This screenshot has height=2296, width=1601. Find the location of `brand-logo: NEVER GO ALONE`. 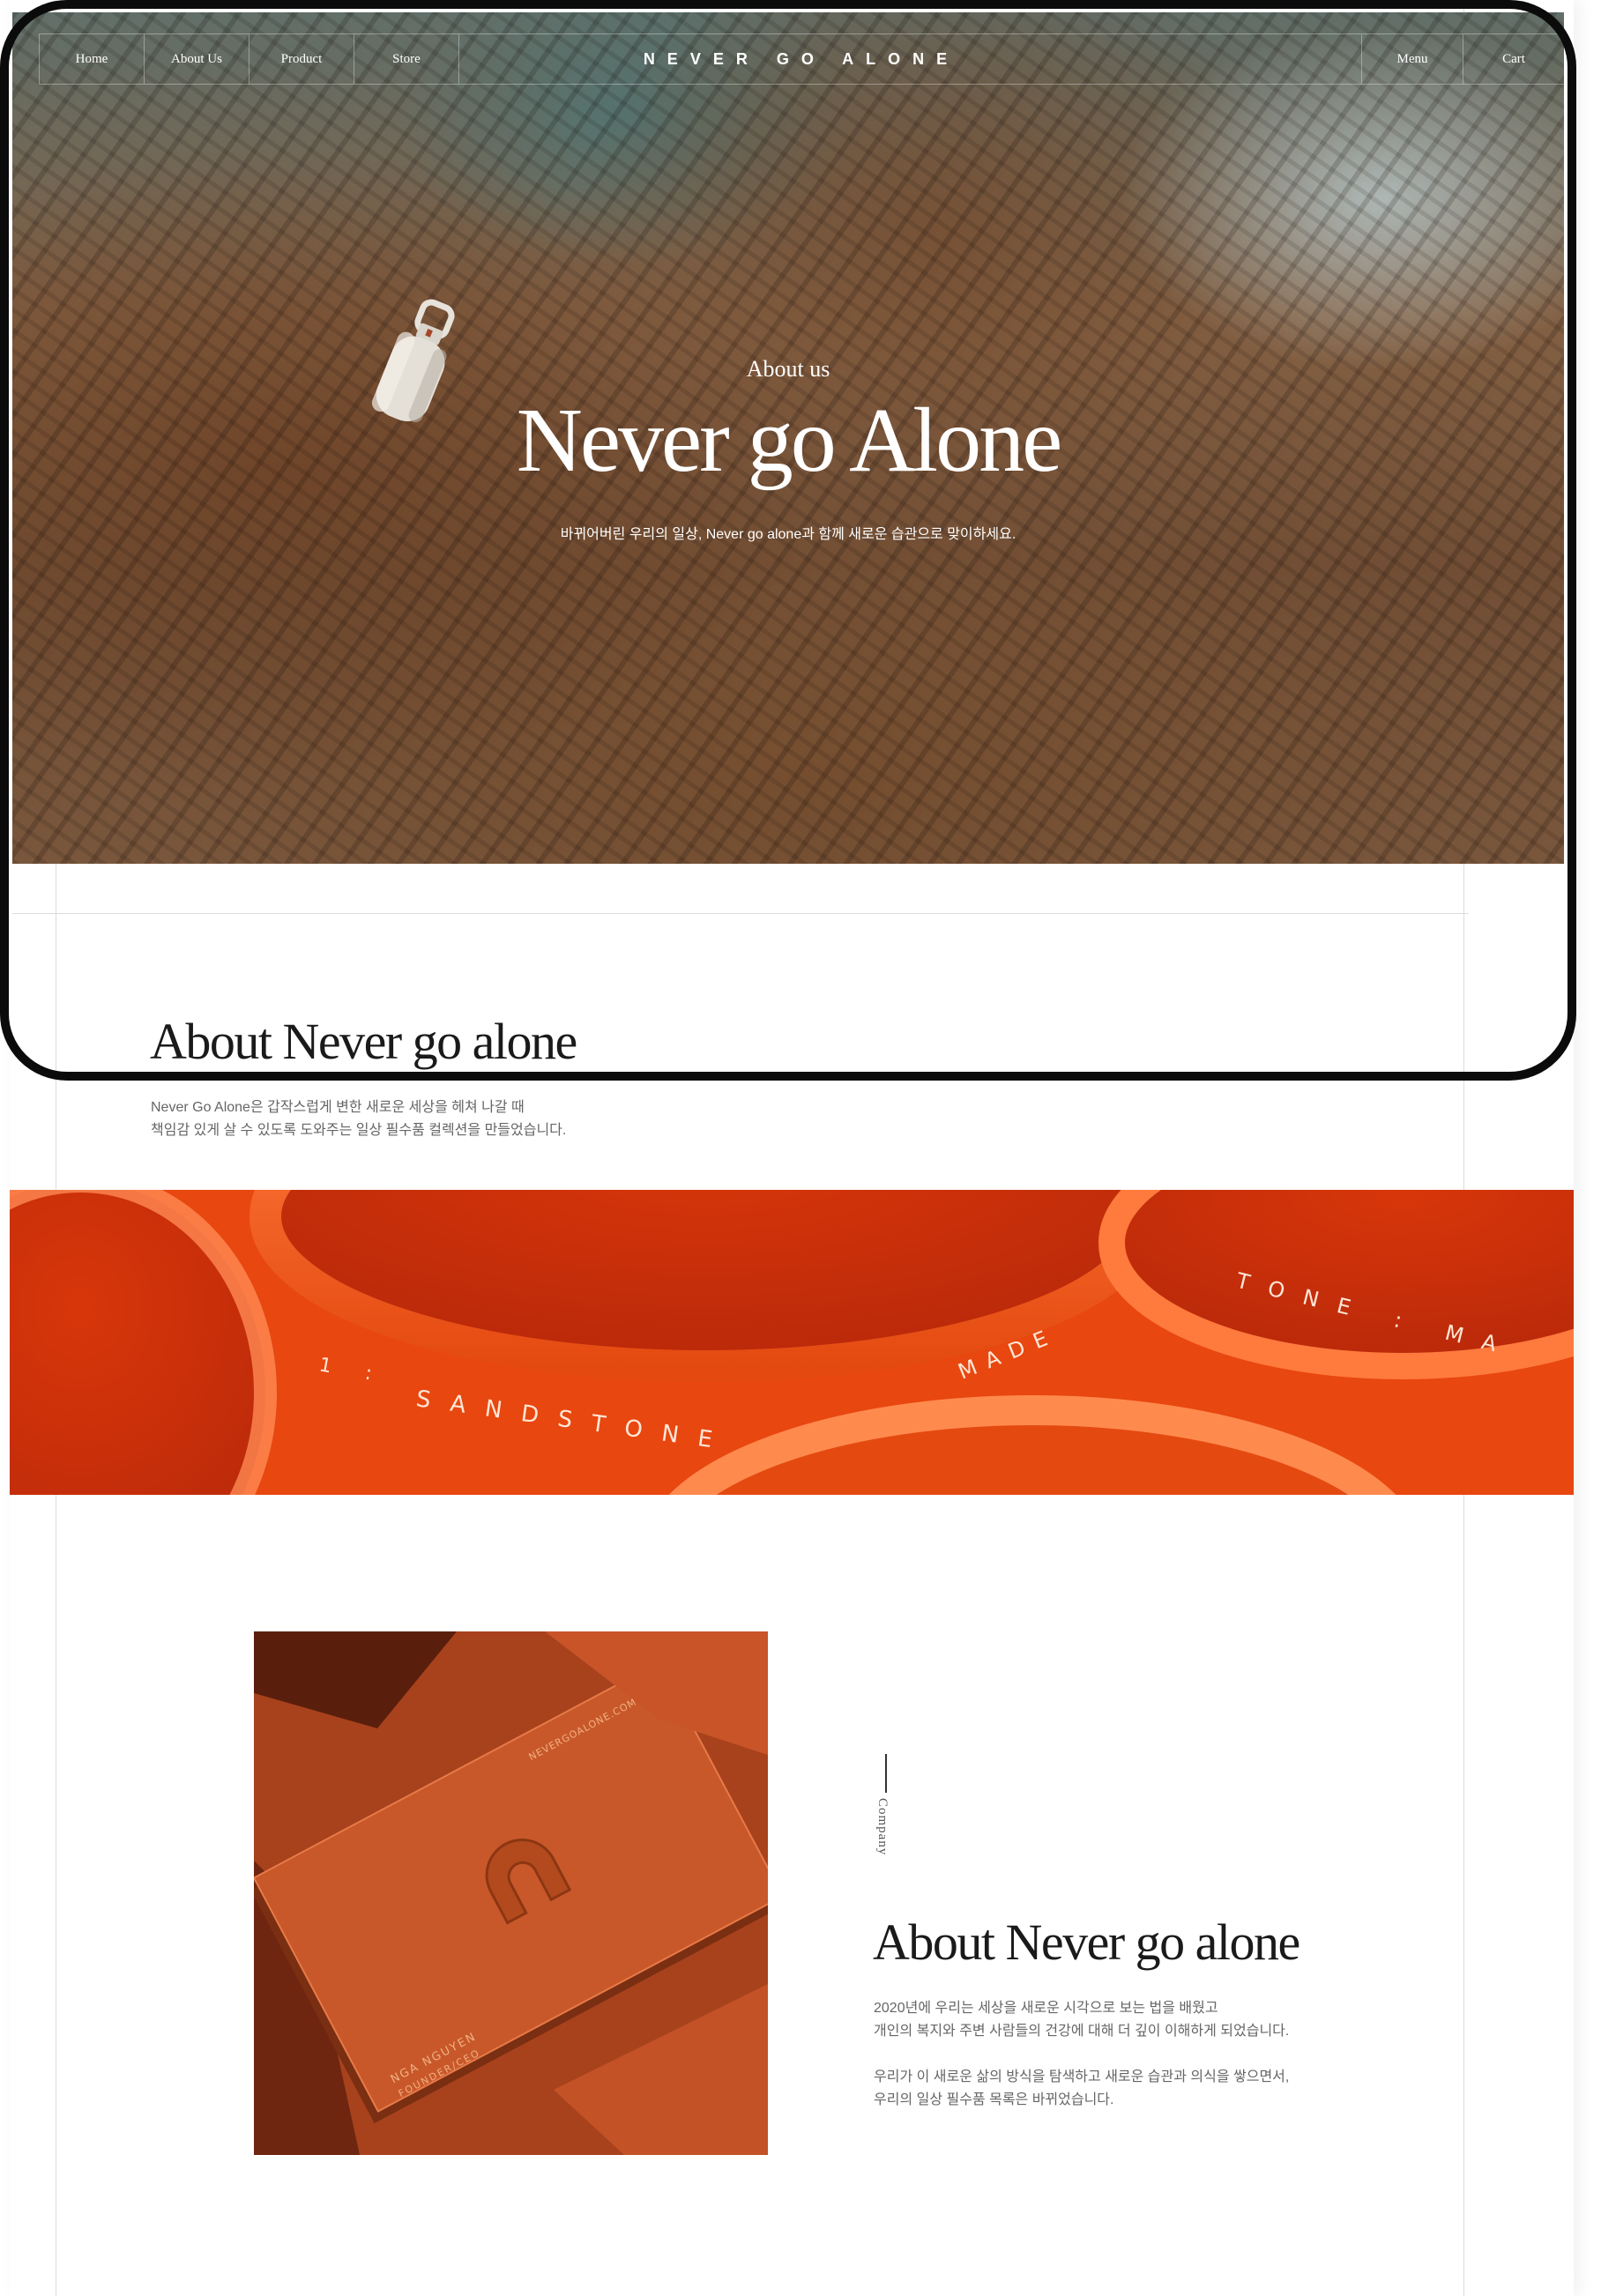

brand-logo: NEVER GO ALONE is located at coordinates (802, 59).